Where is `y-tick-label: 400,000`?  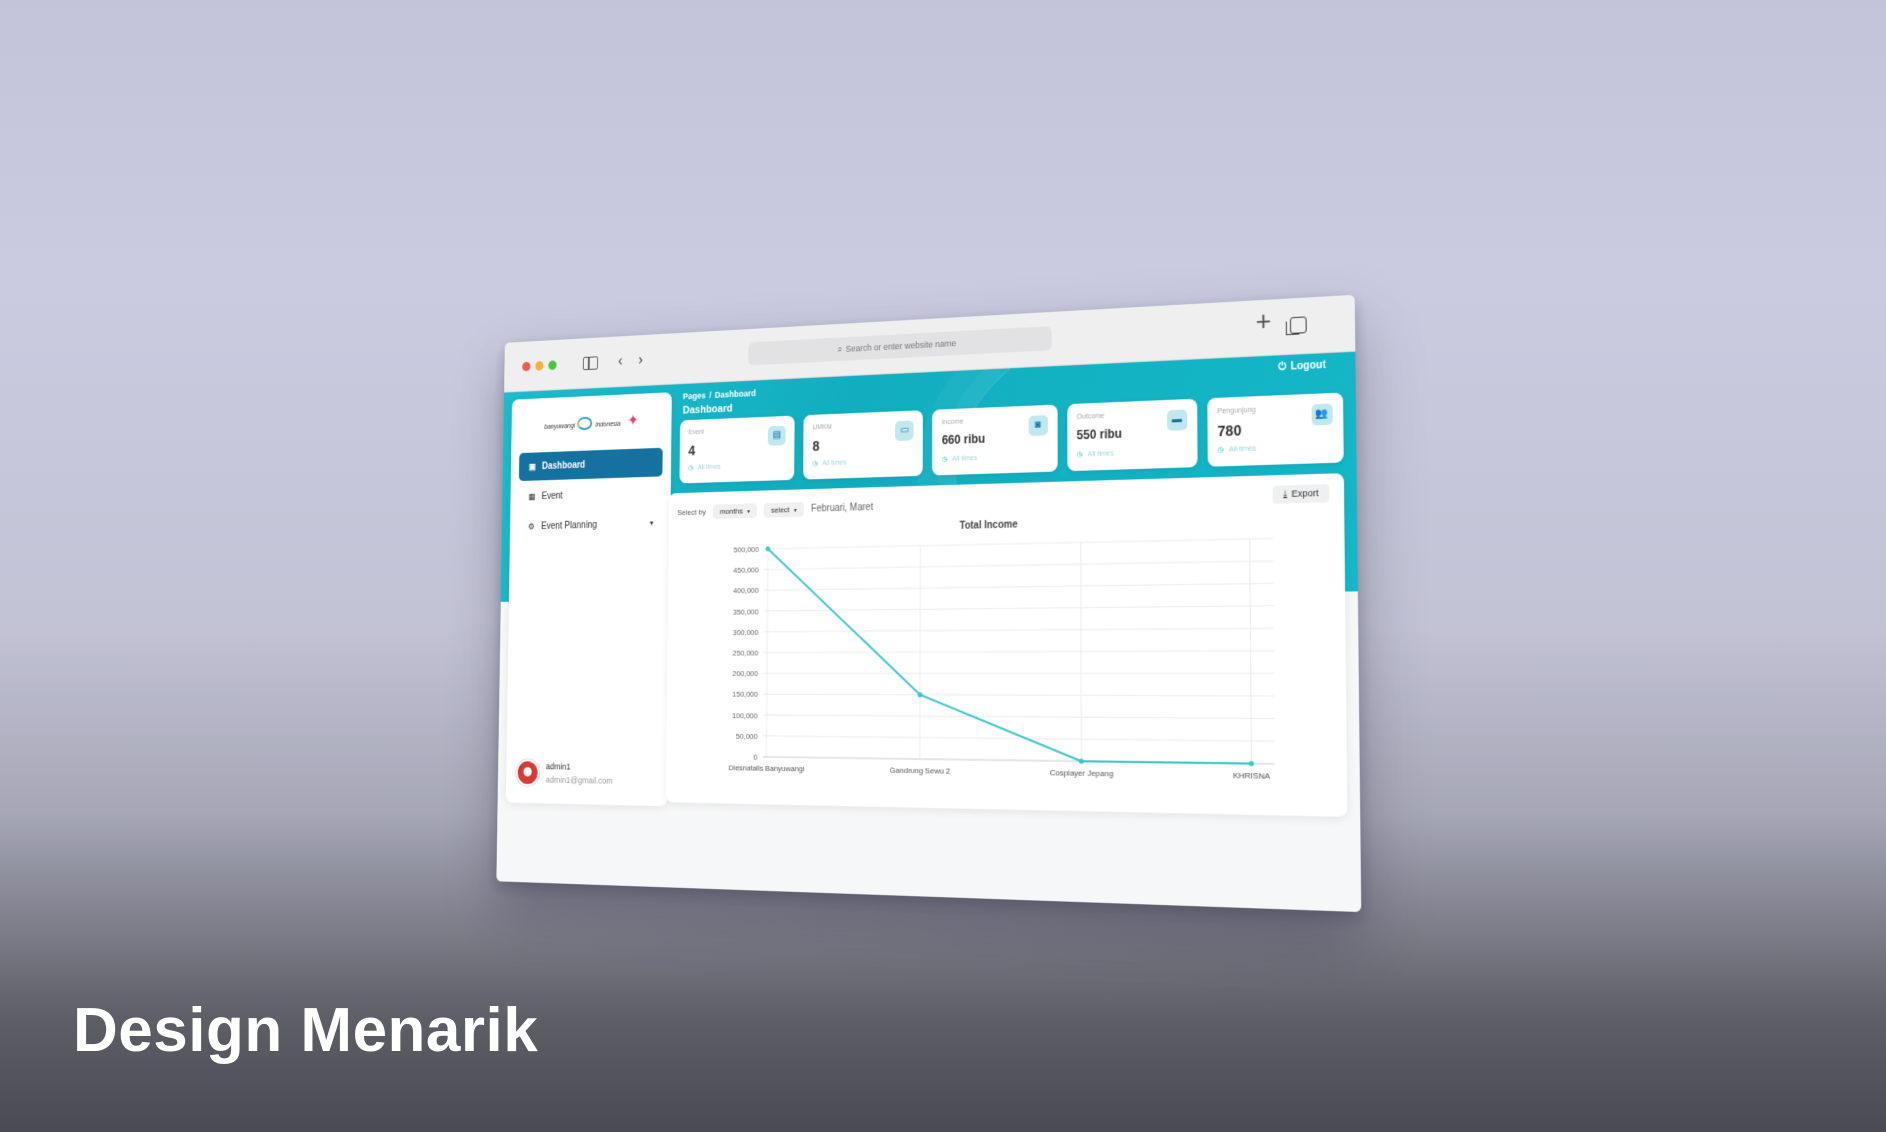
y-tick-label: 400,000 is located at coordinates (746, 590).